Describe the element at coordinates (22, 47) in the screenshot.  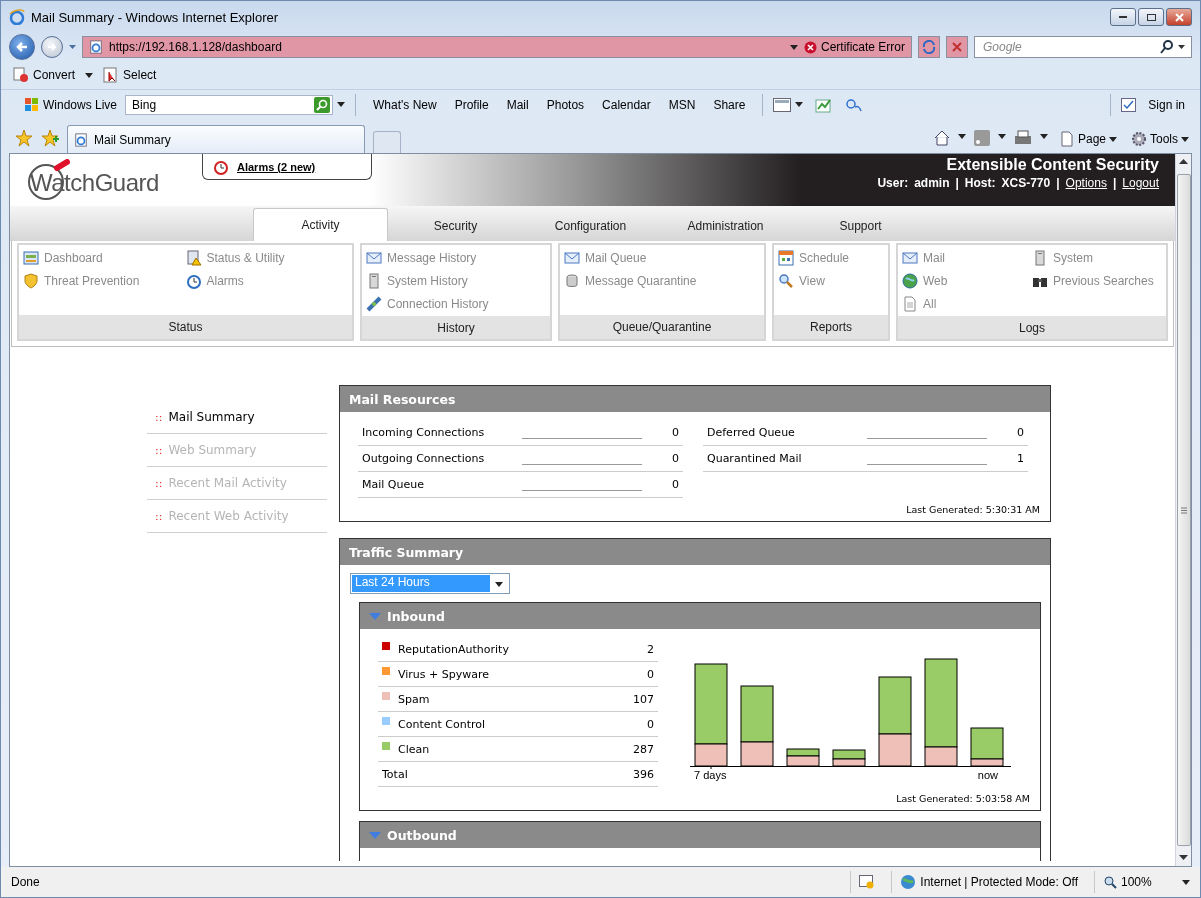
I see `back-button` at that location.